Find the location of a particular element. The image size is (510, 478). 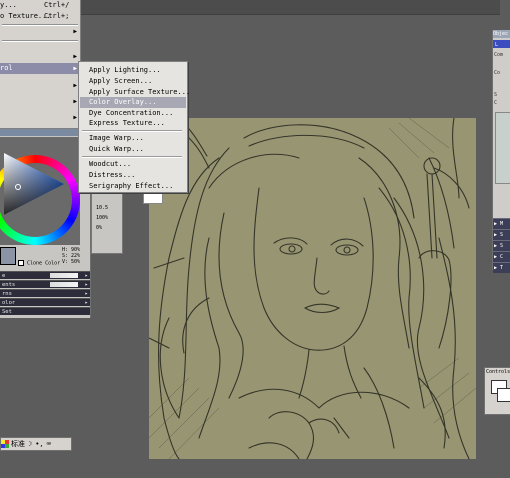

panel-row-gradients: ents ▸ is located at coordinates (45, 284).